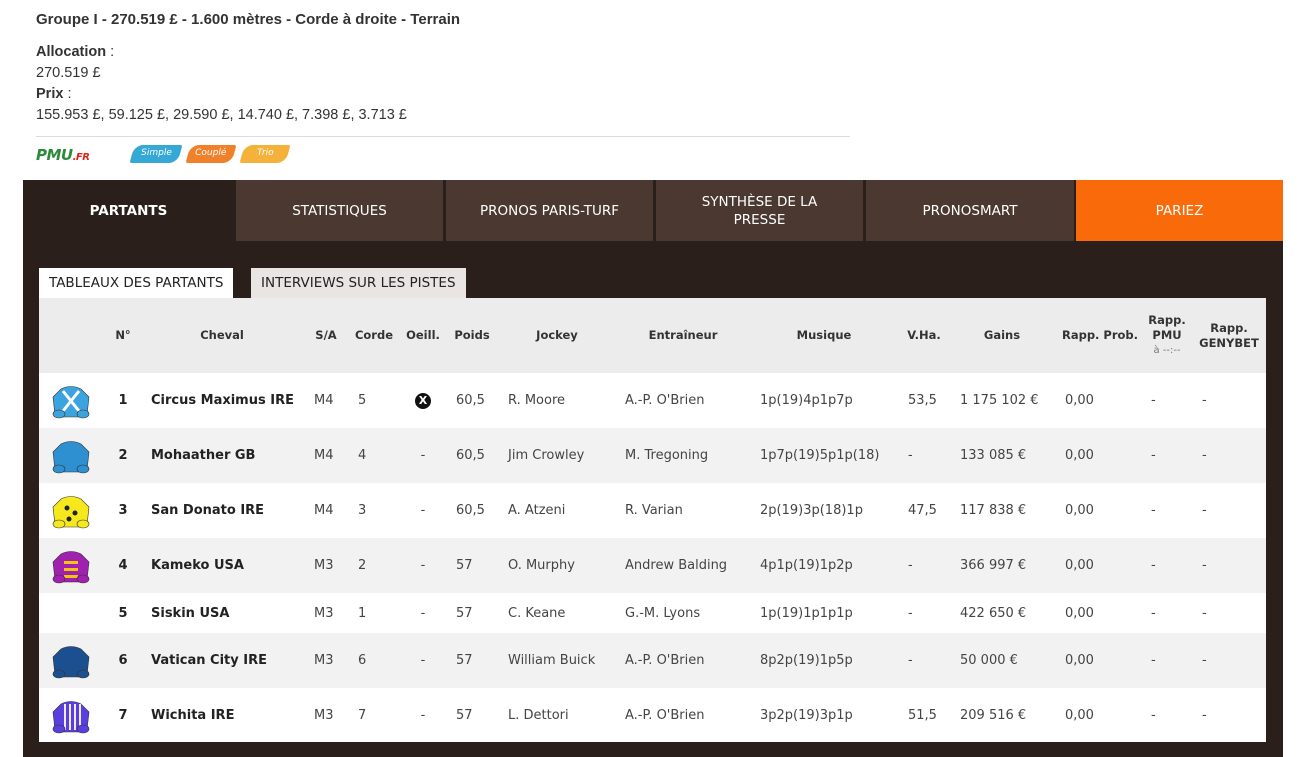  Describe the element at coordinates (222, 335) in the screenshot. I see `col-cheval: Cheval` at that location.